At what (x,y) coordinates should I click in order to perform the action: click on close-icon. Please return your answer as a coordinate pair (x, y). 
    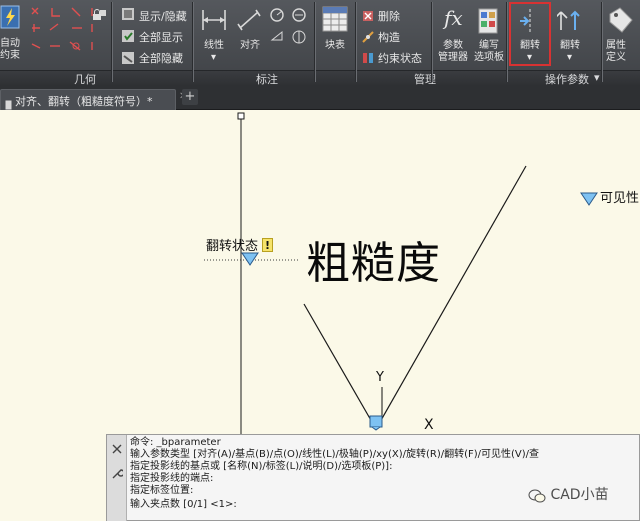
    Looking at the image, I should click on (117, 446).